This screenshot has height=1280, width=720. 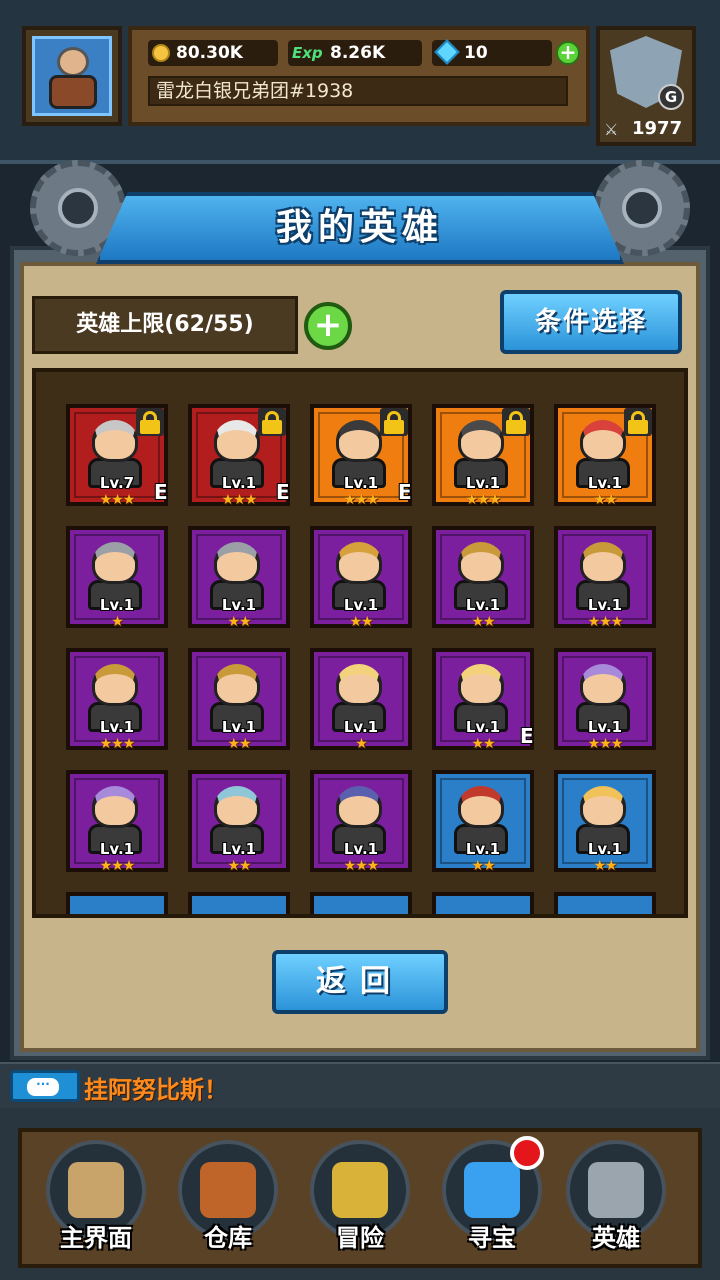 I want to click on hero-card: Lv.7 ★★★ E, so click(x=117, y=456).